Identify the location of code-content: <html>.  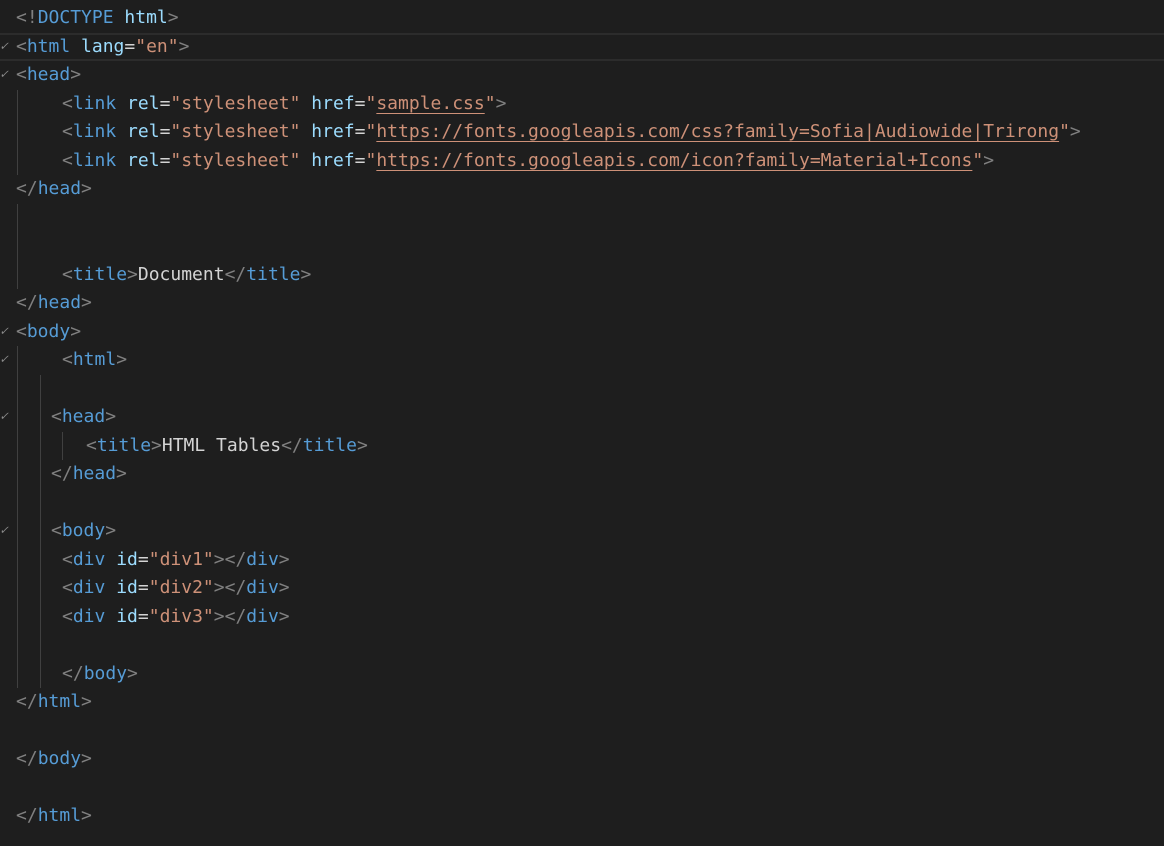
(94, 360).